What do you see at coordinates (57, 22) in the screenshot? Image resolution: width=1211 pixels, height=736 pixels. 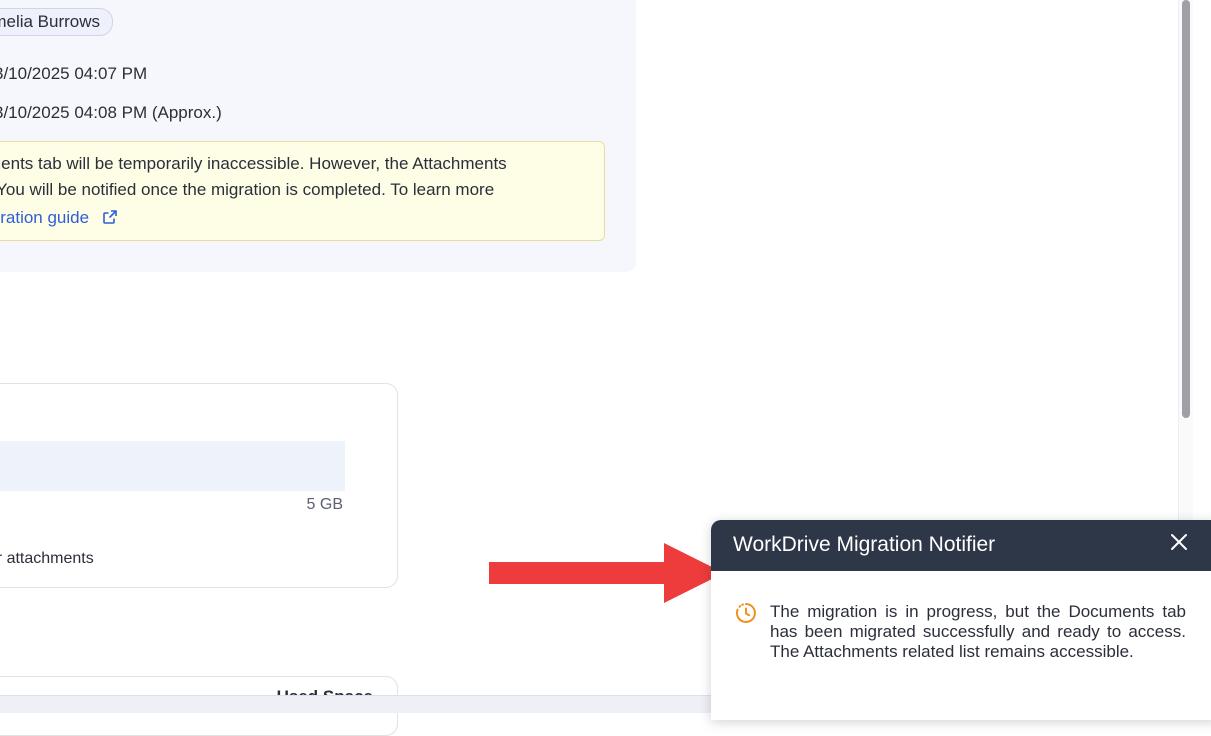 I see `user-chip: Amelia Burrows` at bounding box center [57, 22].